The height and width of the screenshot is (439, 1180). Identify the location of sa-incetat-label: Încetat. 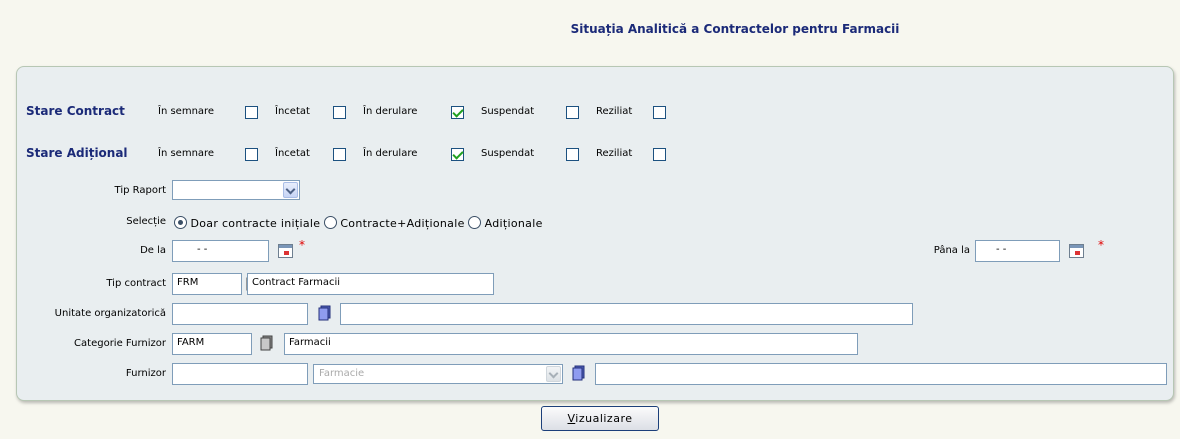
(292, 153).